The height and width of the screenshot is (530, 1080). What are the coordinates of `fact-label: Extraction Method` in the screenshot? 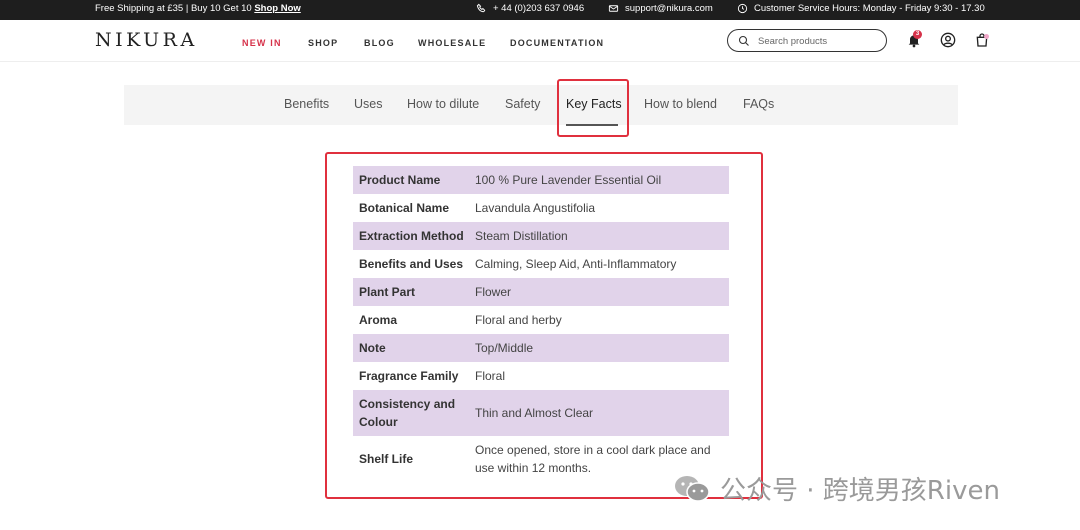 It's located at (411, 236).